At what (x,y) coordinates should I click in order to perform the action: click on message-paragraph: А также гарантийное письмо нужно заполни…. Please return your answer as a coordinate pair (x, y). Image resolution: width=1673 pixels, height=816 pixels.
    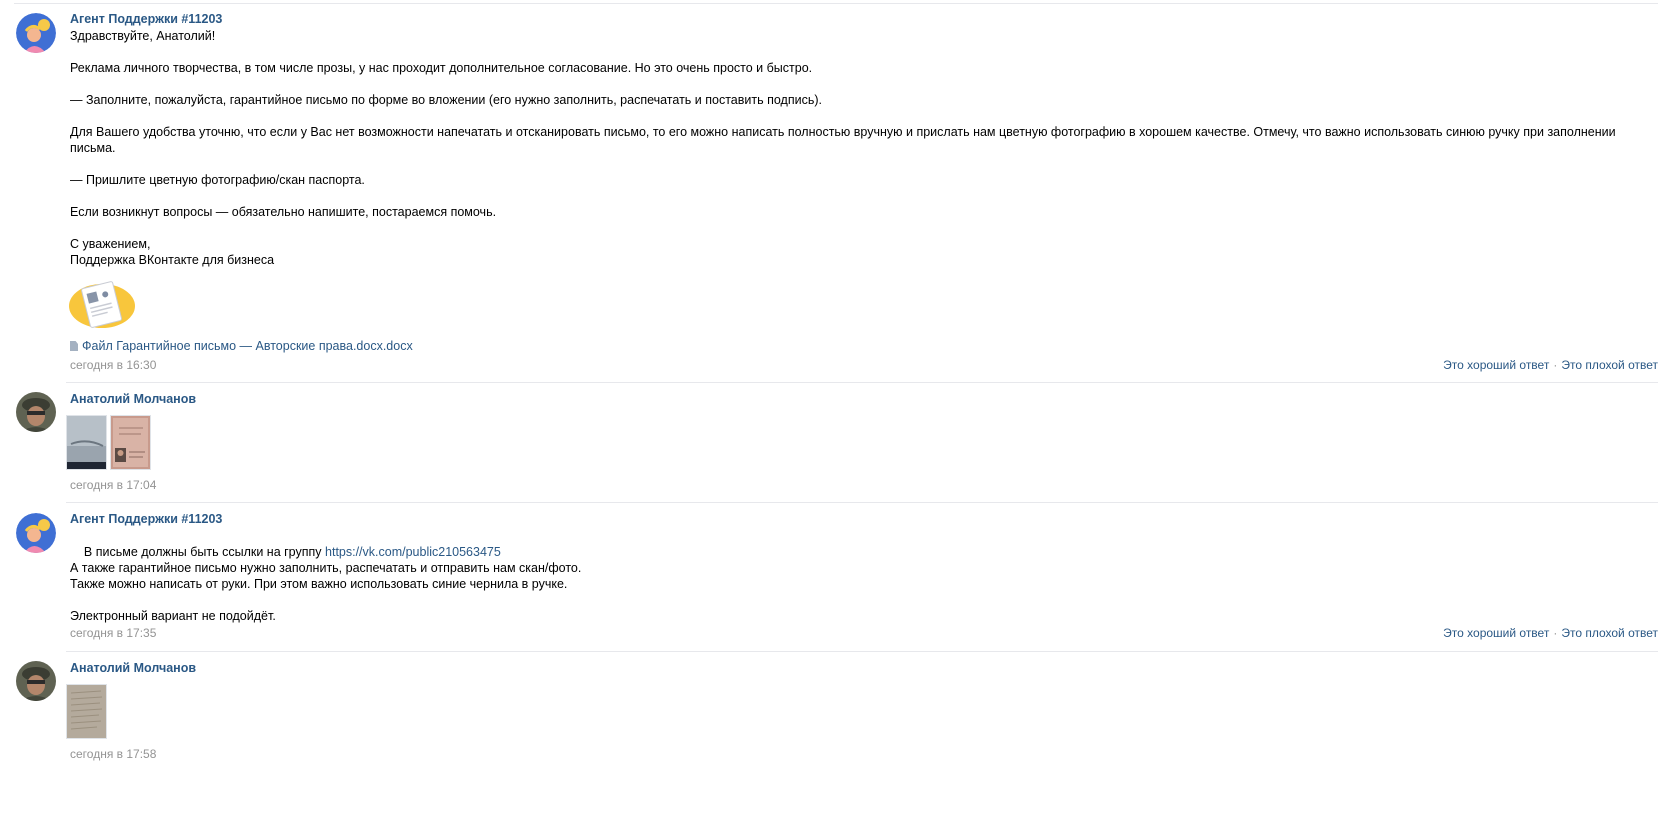
    Looking at the image, I should click on (326, 576).